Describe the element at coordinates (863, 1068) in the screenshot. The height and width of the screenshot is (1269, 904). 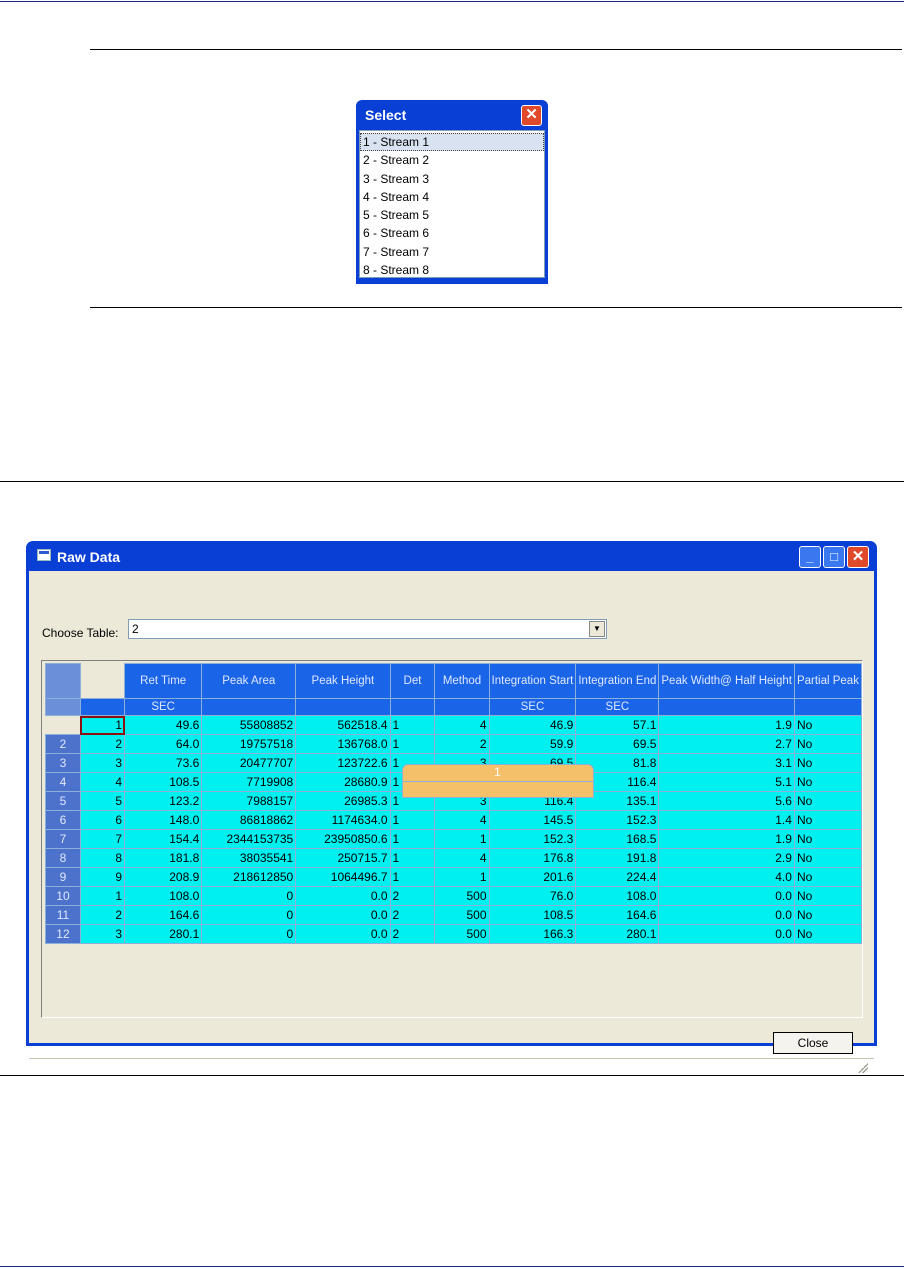
I see `resize-grip-icon` at that location.